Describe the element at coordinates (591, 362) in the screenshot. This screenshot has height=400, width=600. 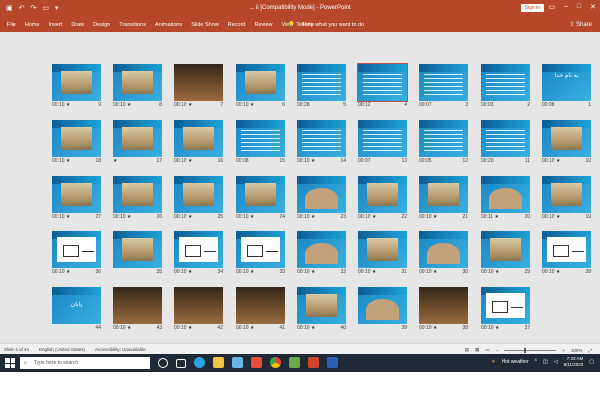
I see `notifications-icon: ▢` at that location.